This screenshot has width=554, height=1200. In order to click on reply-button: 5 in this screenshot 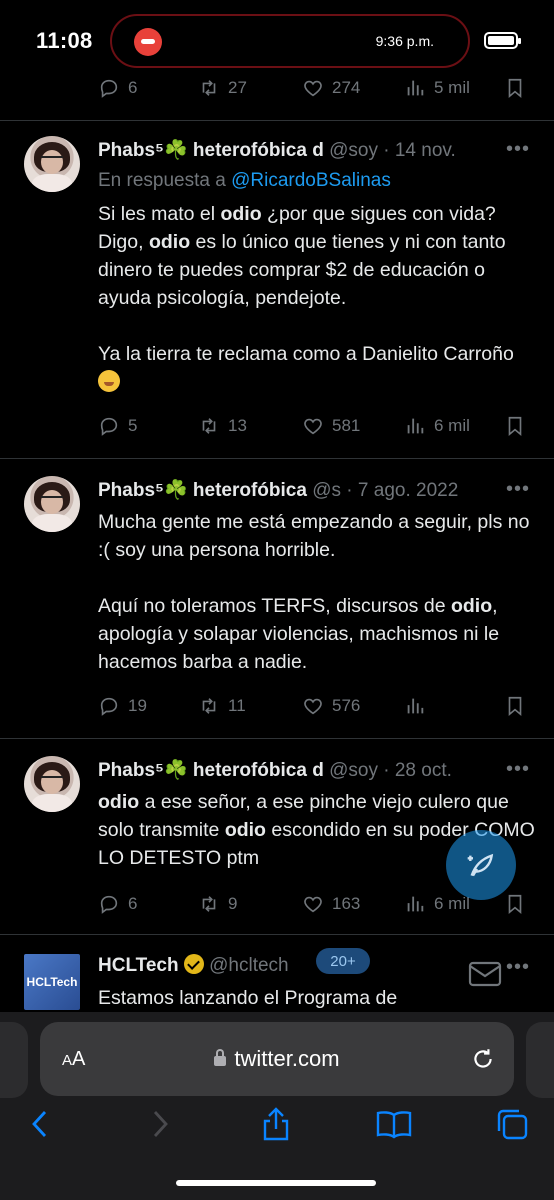, I will do `click(117, 426)`.